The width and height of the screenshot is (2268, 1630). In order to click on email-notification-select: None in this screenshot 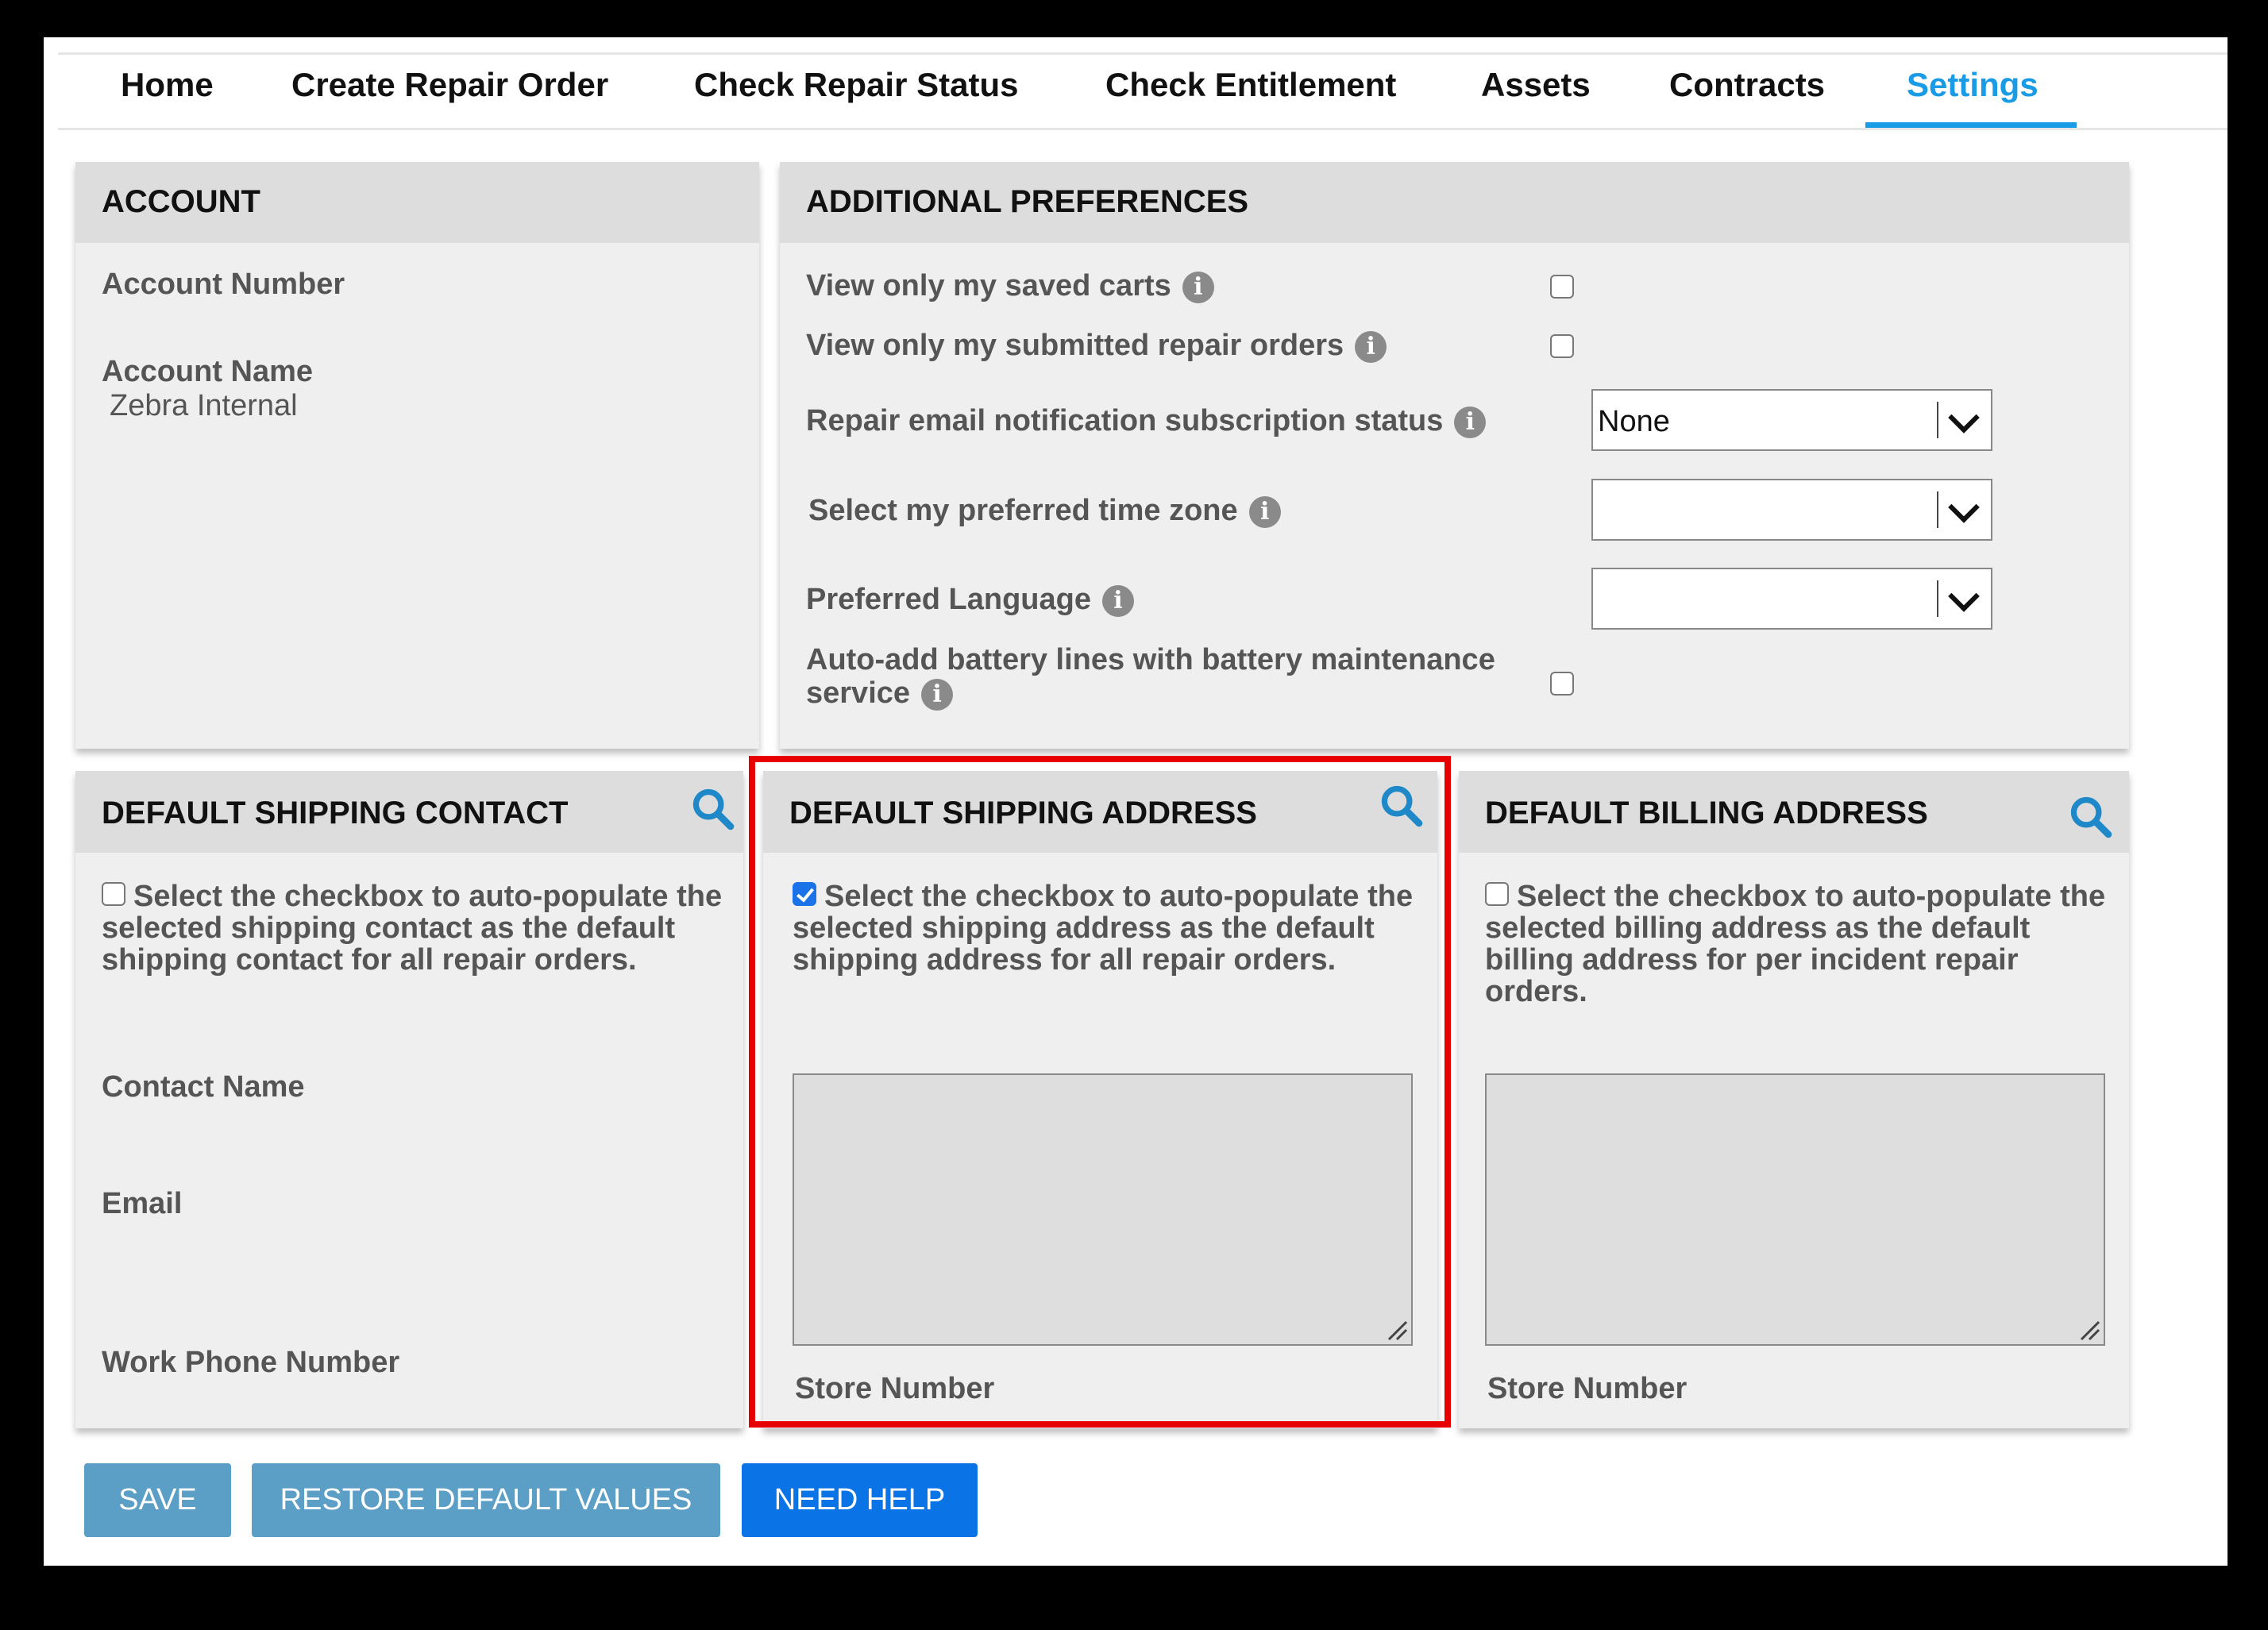, I will do `click(1791, 420)`.